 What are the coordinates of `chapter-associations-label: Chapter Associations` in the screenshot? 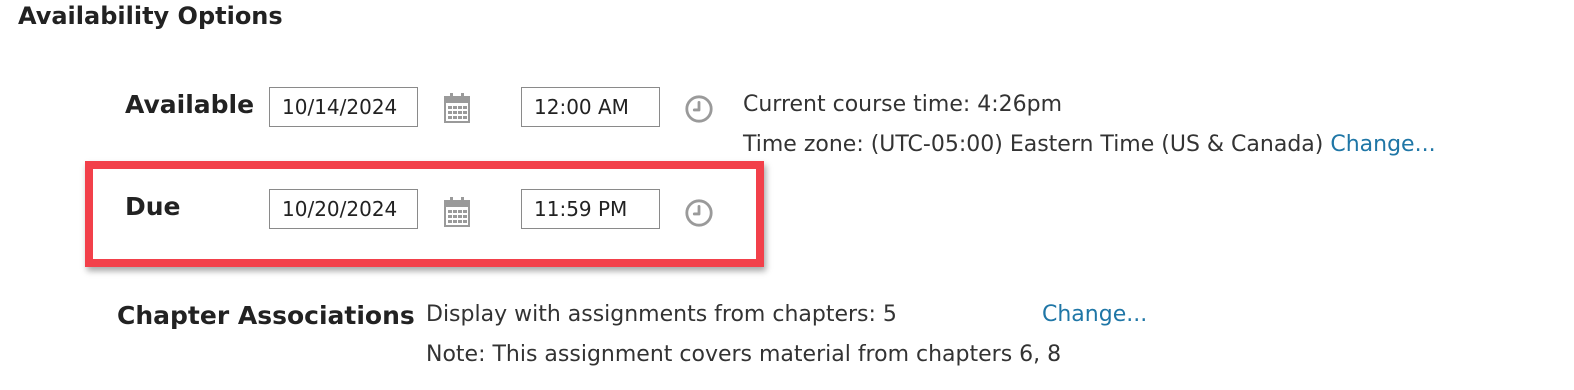 It's located at (266, 315).